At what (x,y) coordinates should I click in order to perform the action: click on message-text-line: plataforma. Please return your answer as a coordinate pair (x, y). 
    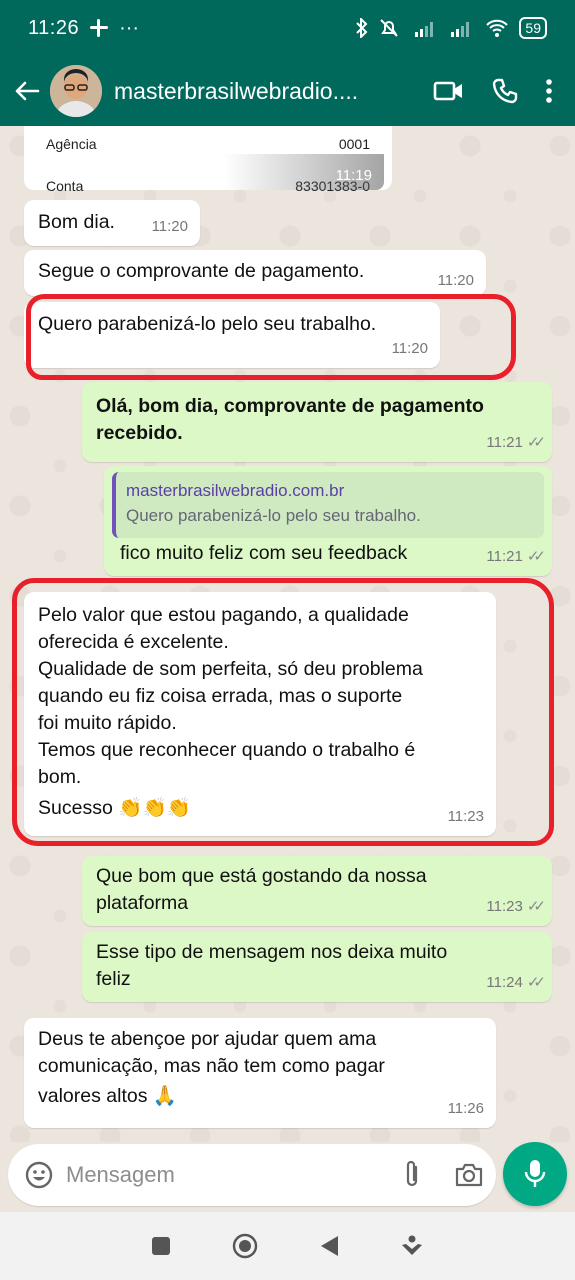
    Looking at the image, I should click on (142, 903).